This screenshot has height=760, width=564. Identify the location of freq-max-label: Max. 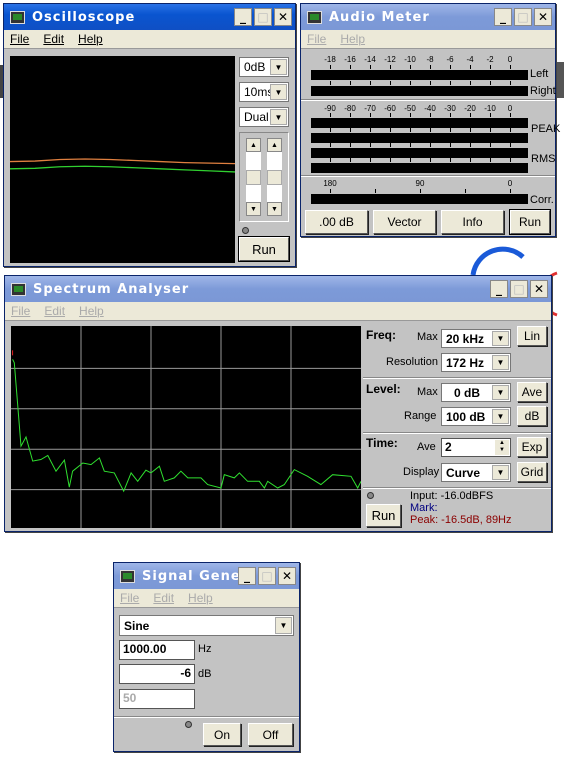
(427, 337).